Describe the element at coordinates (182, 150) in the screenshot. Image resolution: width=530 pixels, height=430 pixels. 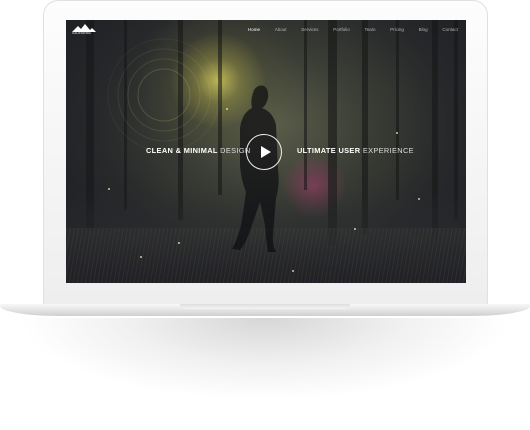
I see `hero-headline-left-strong: CLEAN & MINIMAL` at that location.